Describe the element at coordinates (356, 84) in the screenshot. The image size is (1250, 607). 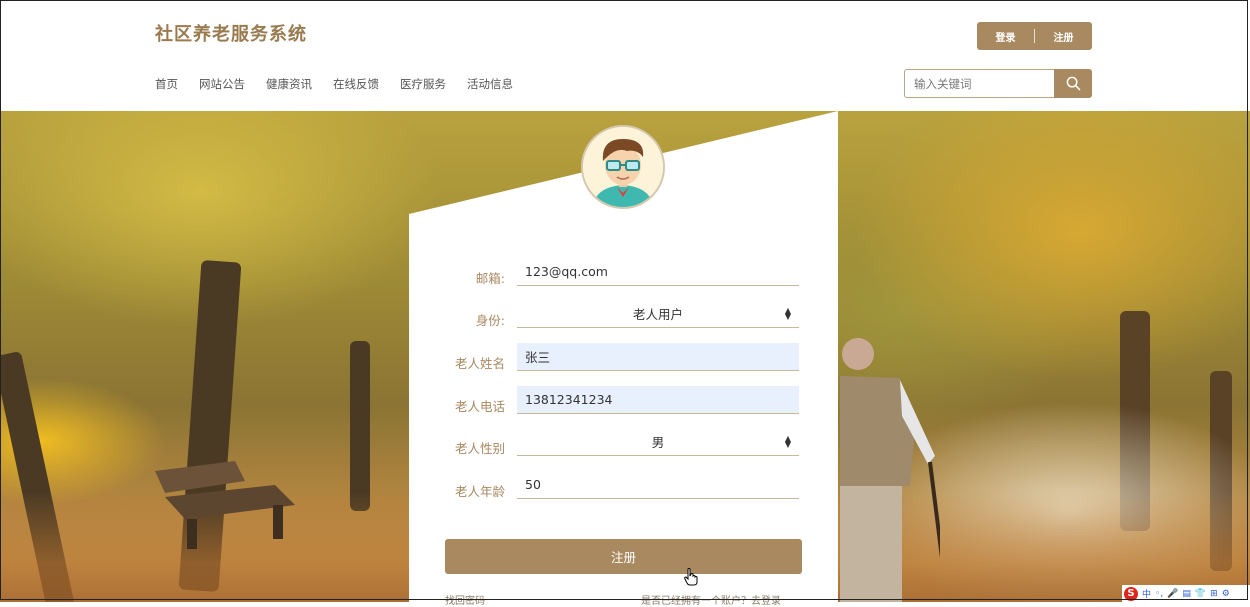
I see `nav-item-feedback: 在线反馈` at that location.